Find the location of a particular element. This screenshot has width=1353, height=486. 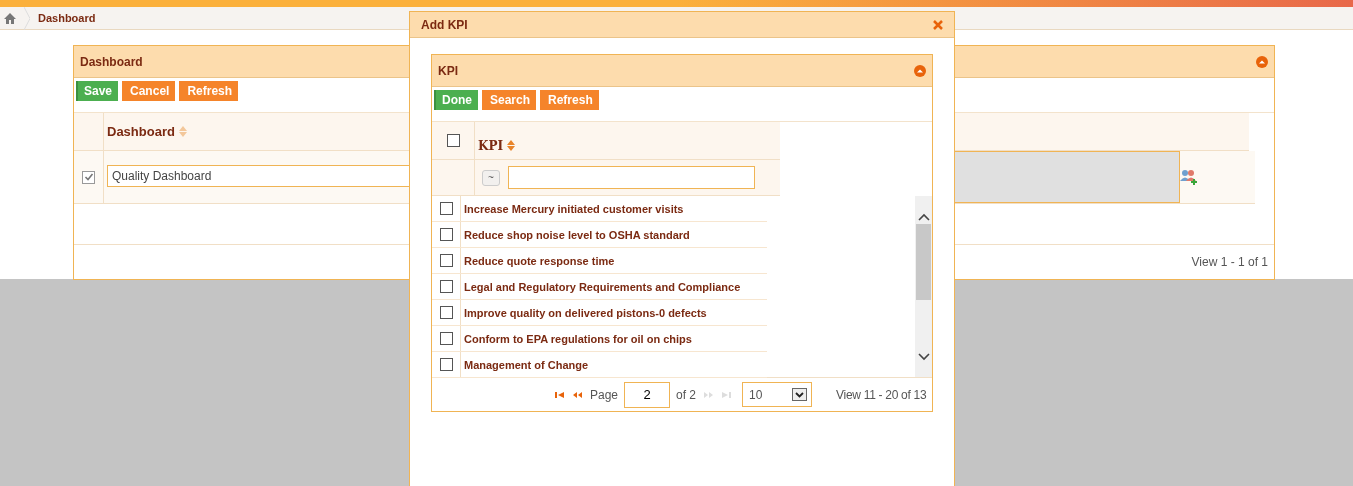

page-size-select: 10 is located at coordinates (777, 394).